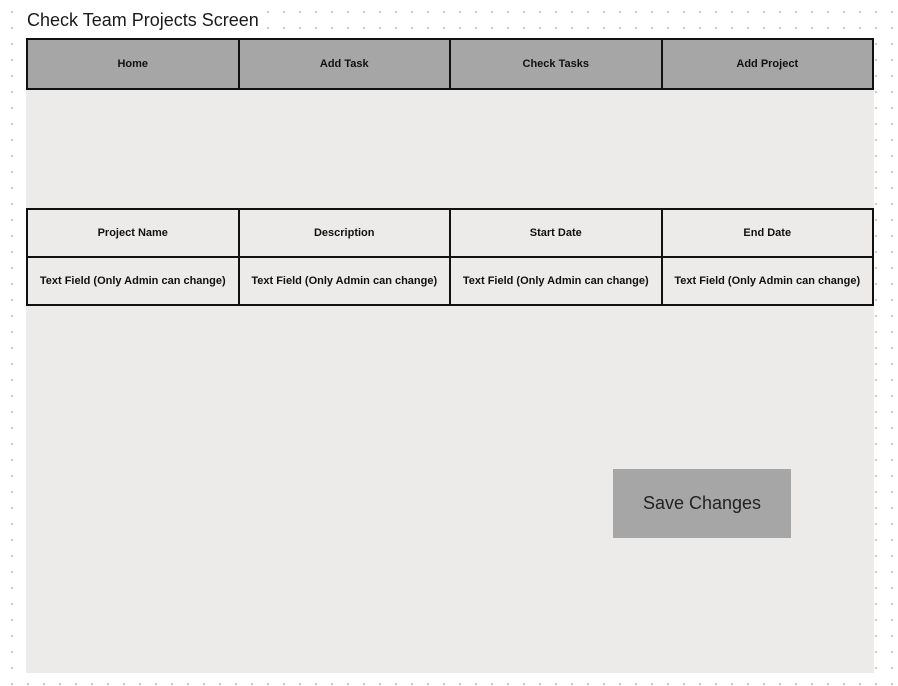 The image size is (898, 686). Describe the element at coordinates (767, 64) in the screenshot. I see `nav-item-add-project: Add Project` at that location.